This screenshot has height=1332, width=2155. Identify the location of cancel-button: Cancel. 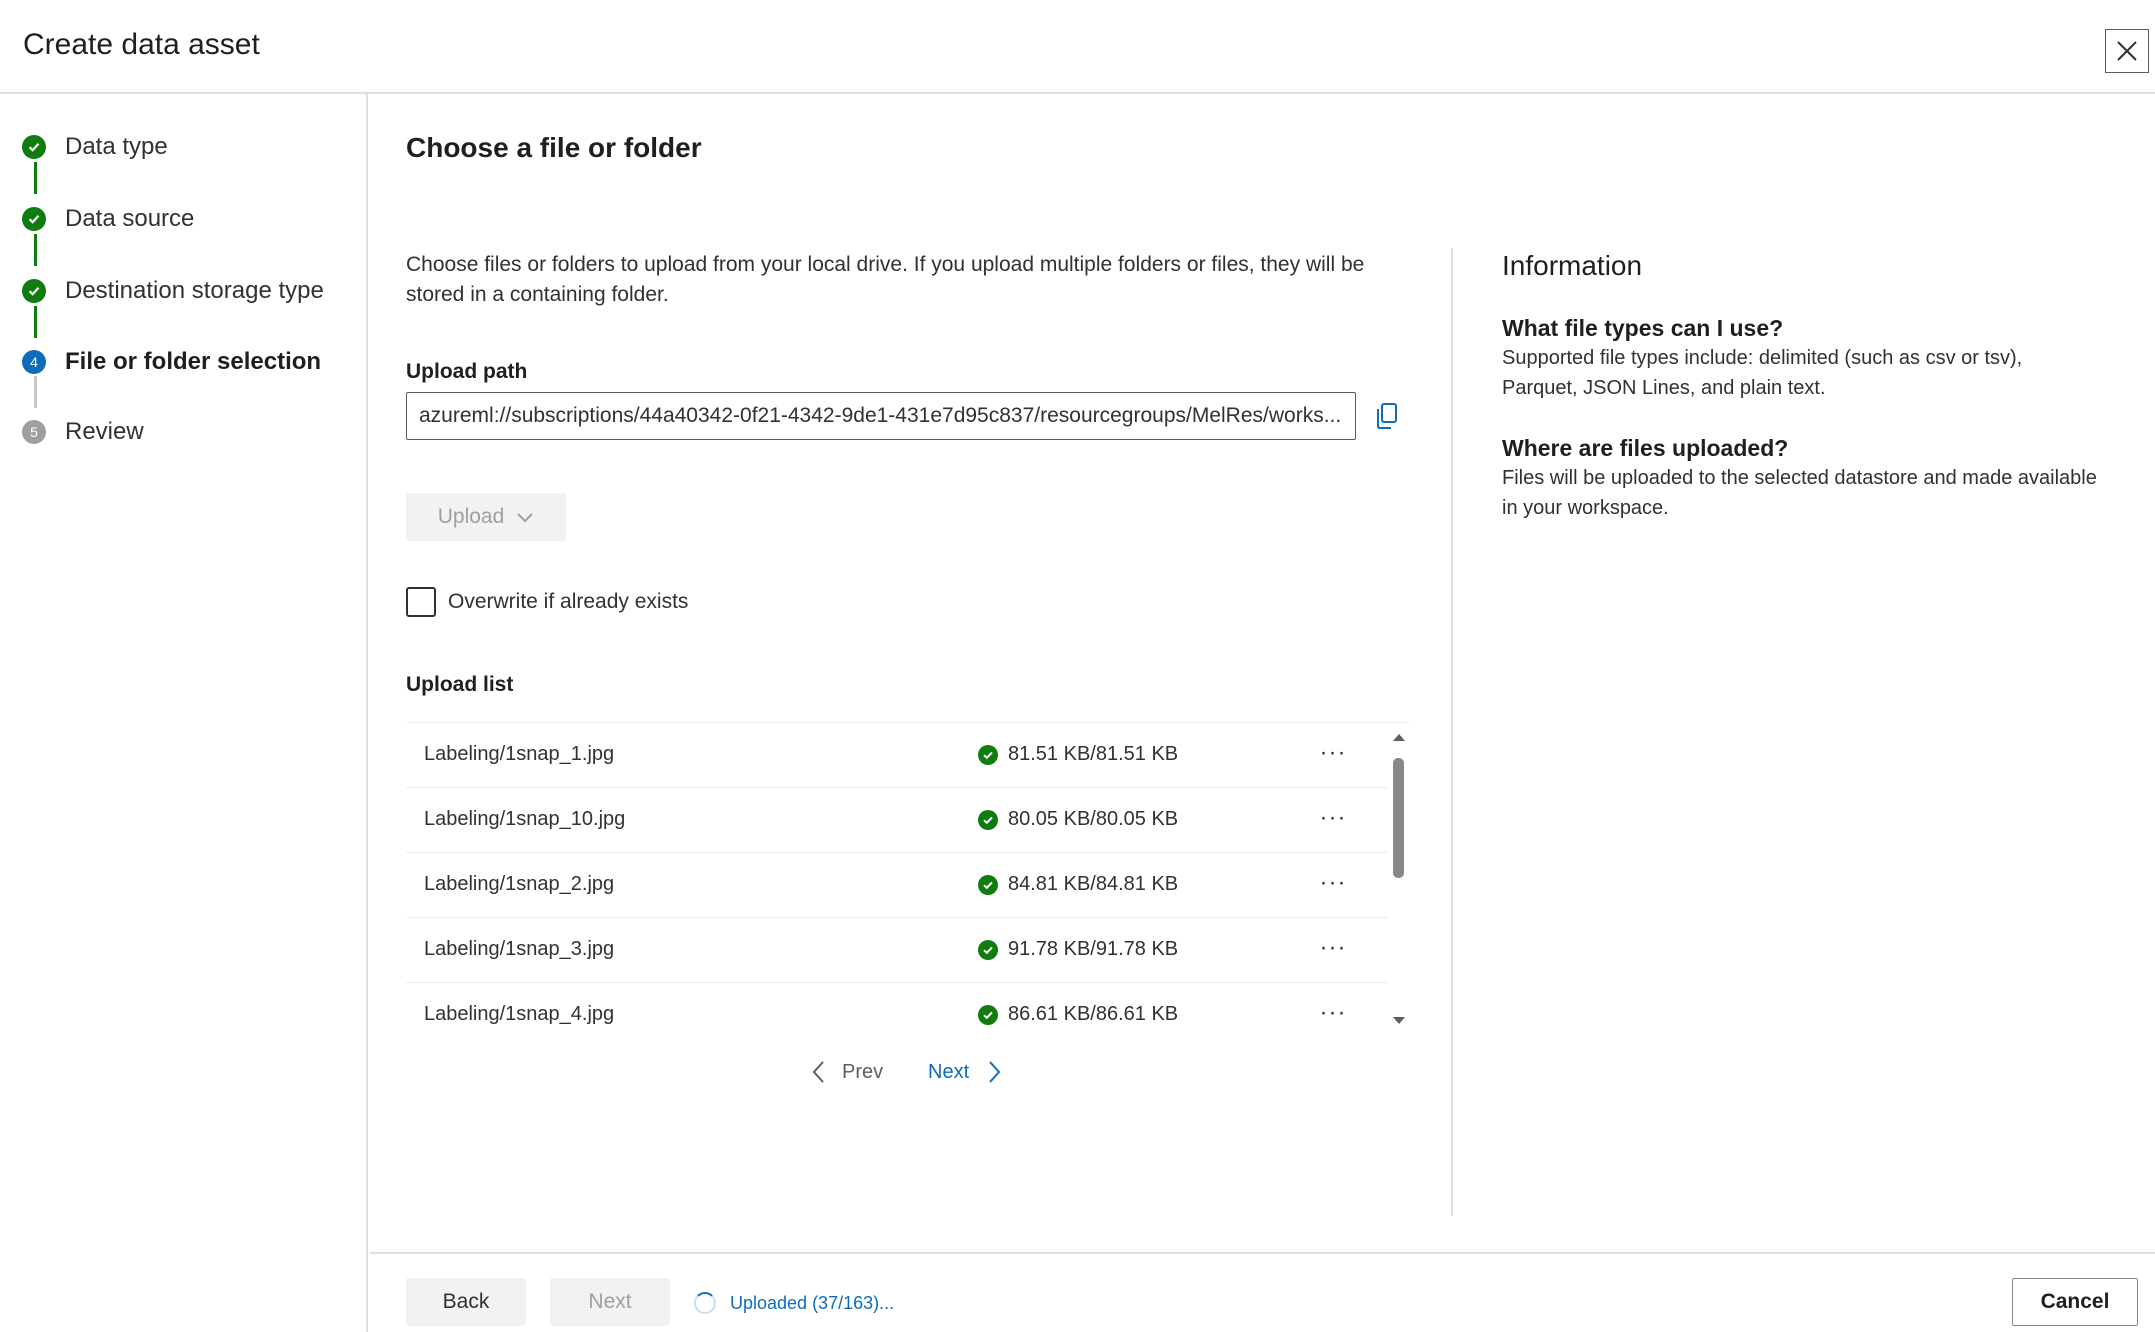
(2075, 1302).